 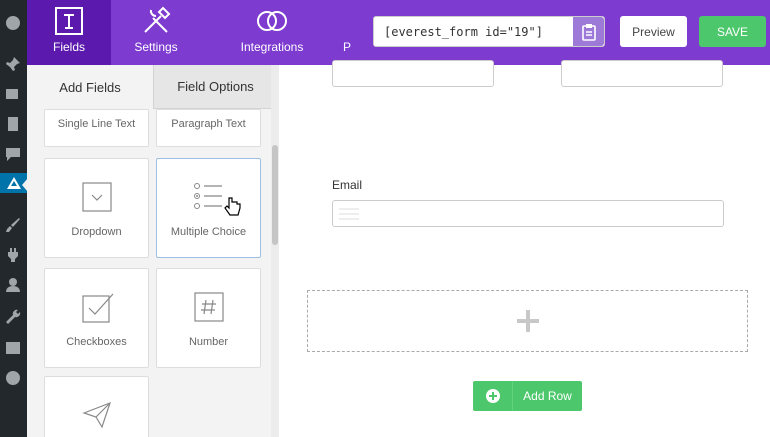 I want to click on plus-icon, so click(x=527, y=321).